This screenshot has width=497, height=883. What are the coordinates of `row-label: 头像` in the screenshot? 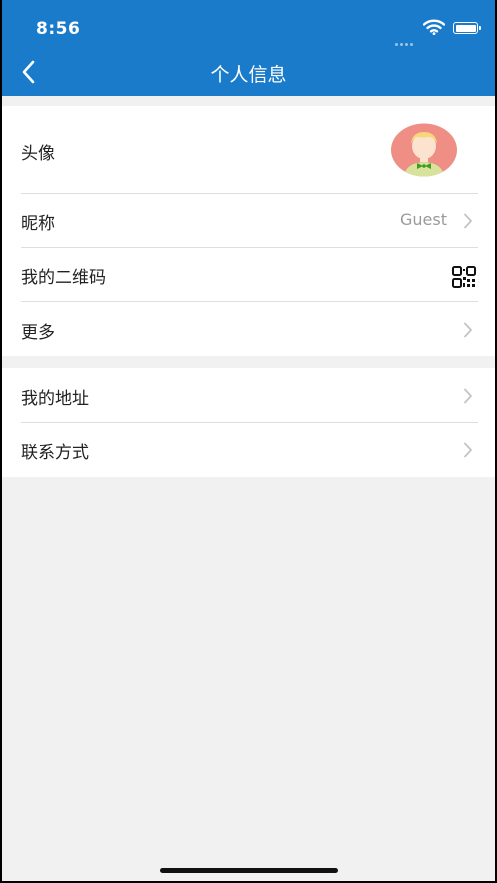 It's located at (38, 154).